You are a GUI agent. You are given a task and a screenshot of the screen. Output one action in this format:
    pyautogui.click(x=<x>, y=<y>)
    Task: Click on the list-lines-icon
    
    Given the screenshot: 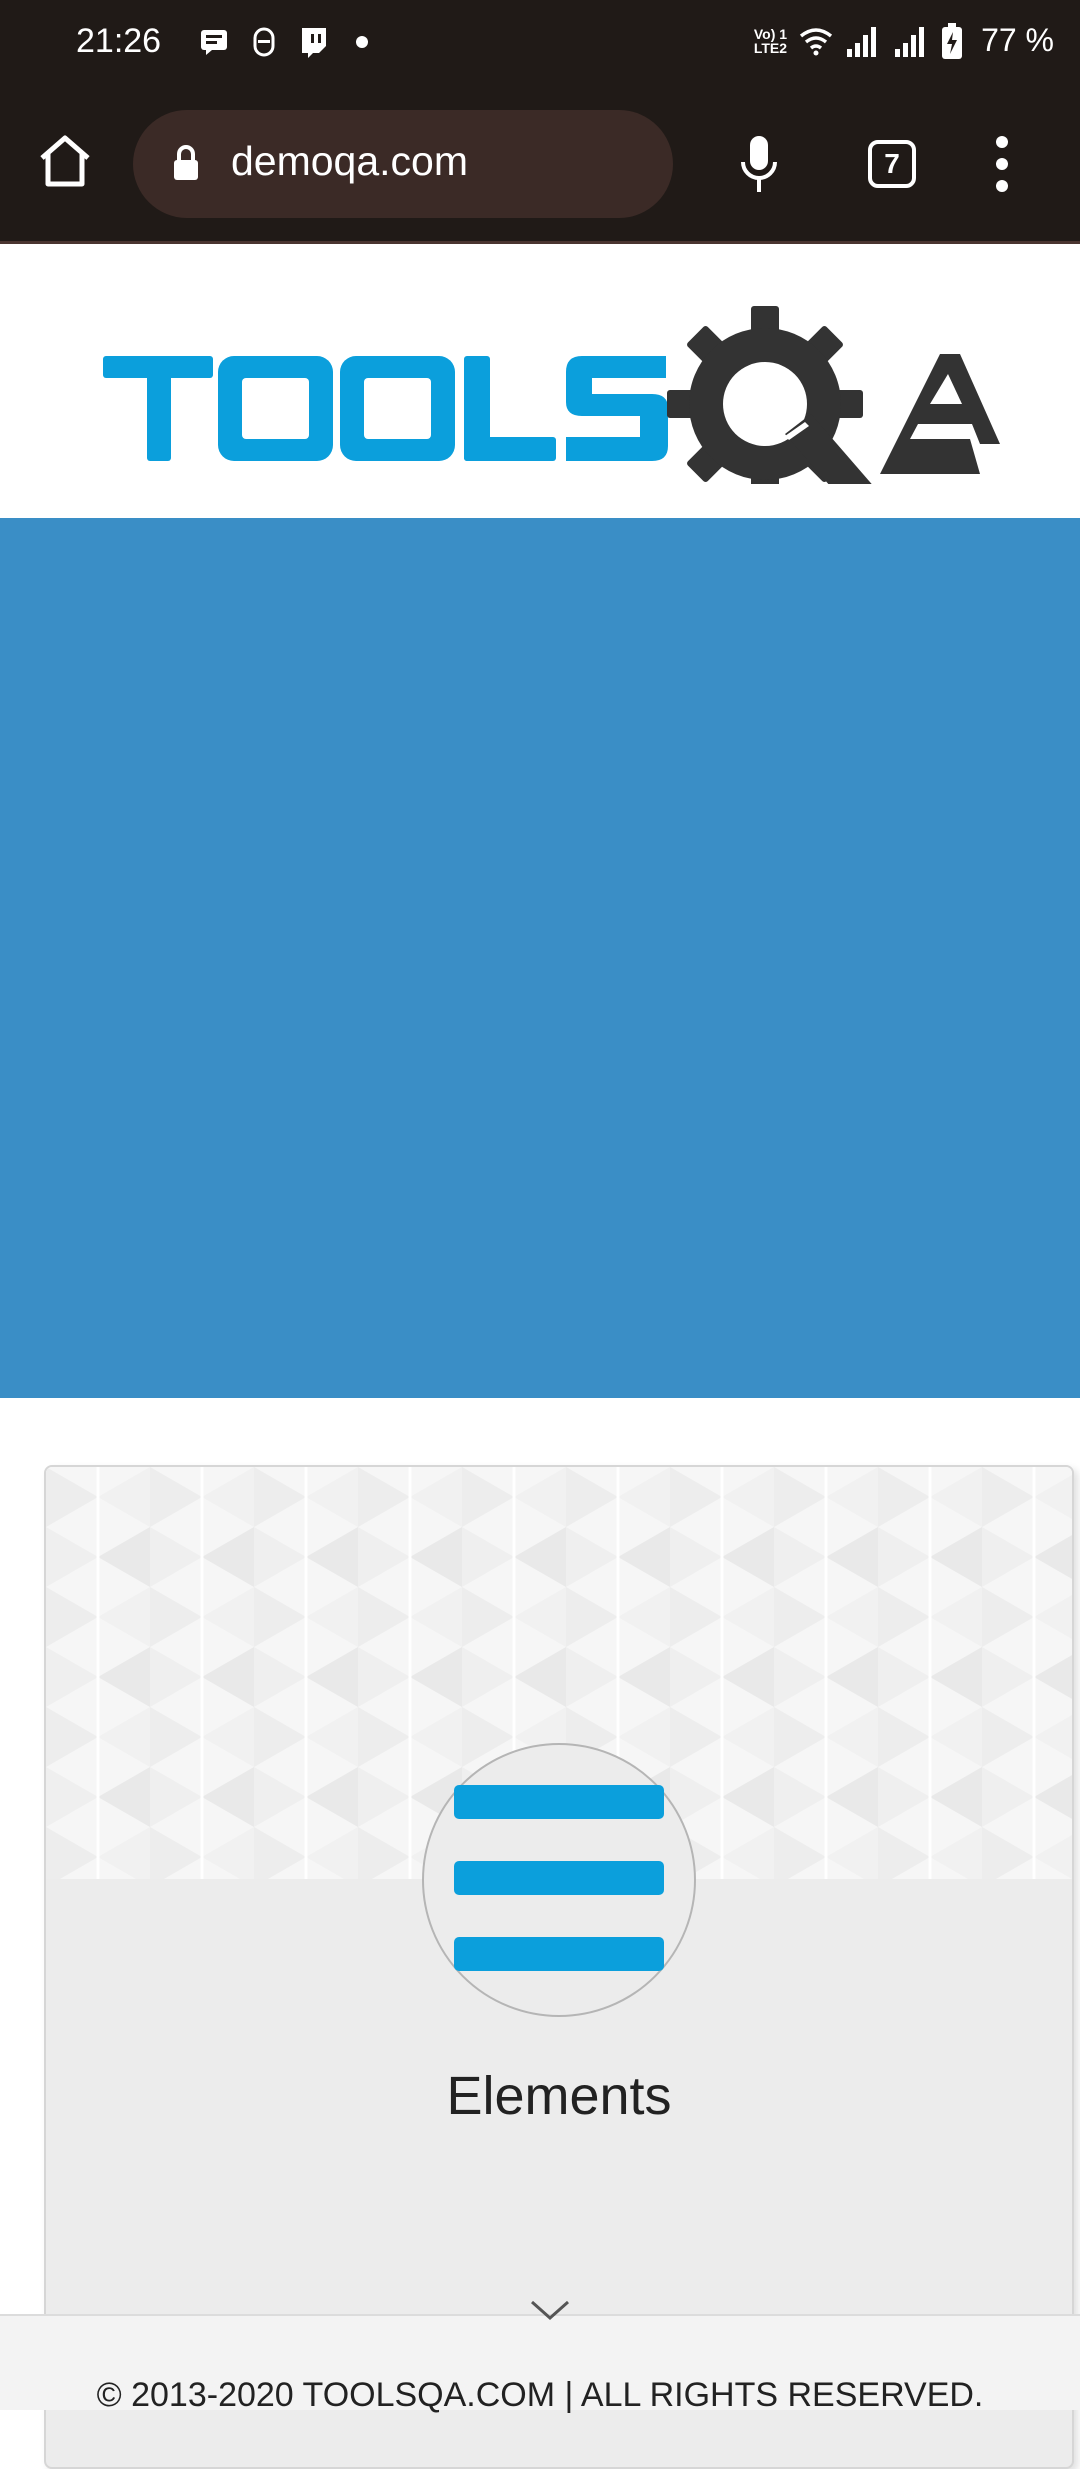 What is the action you would take?
    pyautogui.click(x=559, y=1880)
    